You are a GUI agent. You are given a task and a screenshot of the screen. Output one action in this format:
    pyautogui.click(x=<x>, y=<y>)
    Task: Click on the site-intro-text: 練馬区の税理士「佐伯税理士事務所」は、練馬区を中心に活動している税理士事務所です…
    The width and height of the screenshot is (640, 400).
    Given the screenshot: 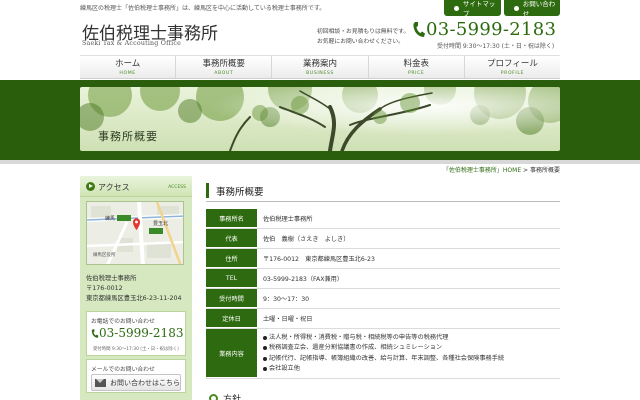 What is the action you would take?
    pyautogui.click(x=203, y=8)
    